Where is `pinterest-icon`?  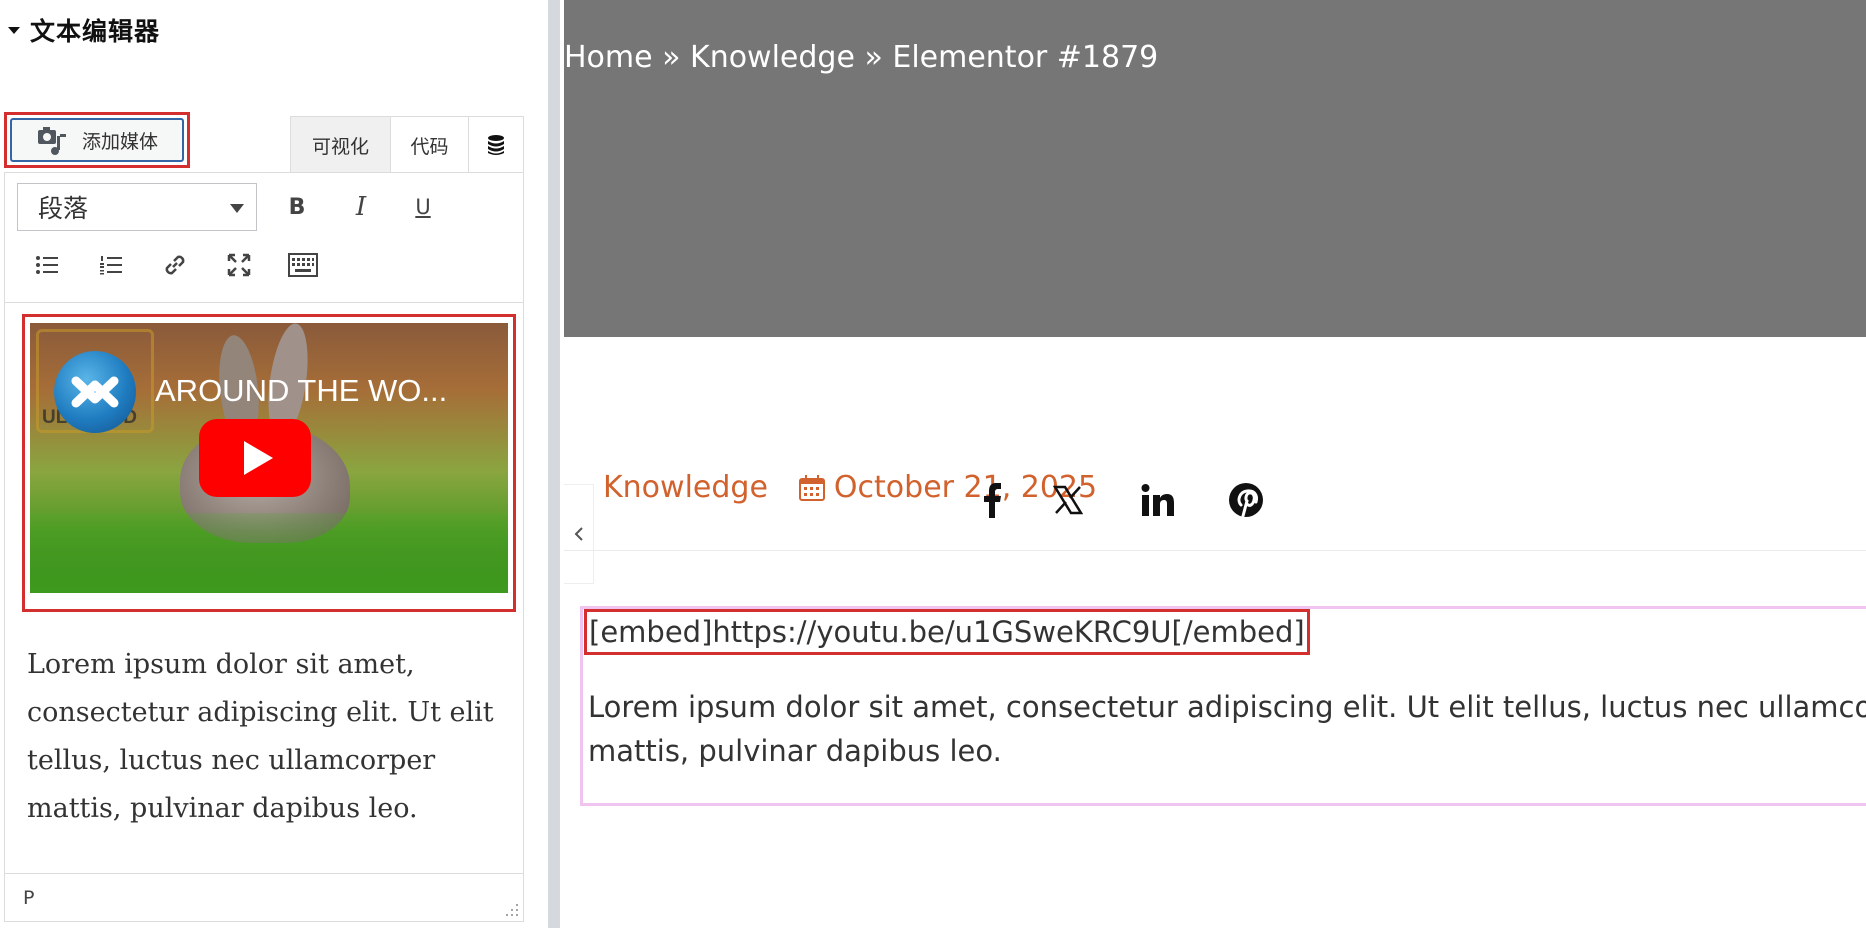
pinterest-icon is located at coordinates (1246, 500).